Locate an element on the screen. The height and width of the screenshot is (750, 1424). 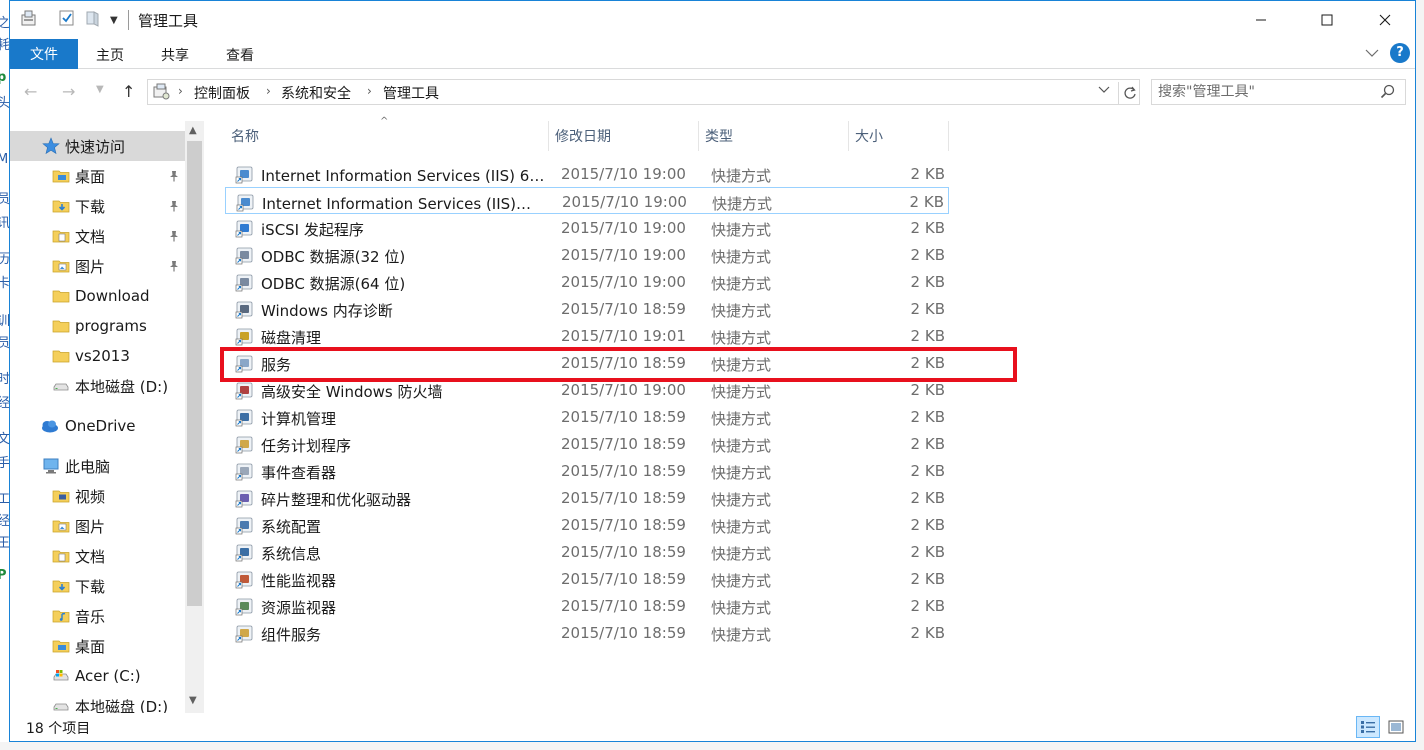
nav-quick-item: 文档 is located at coordinates (97, 236).